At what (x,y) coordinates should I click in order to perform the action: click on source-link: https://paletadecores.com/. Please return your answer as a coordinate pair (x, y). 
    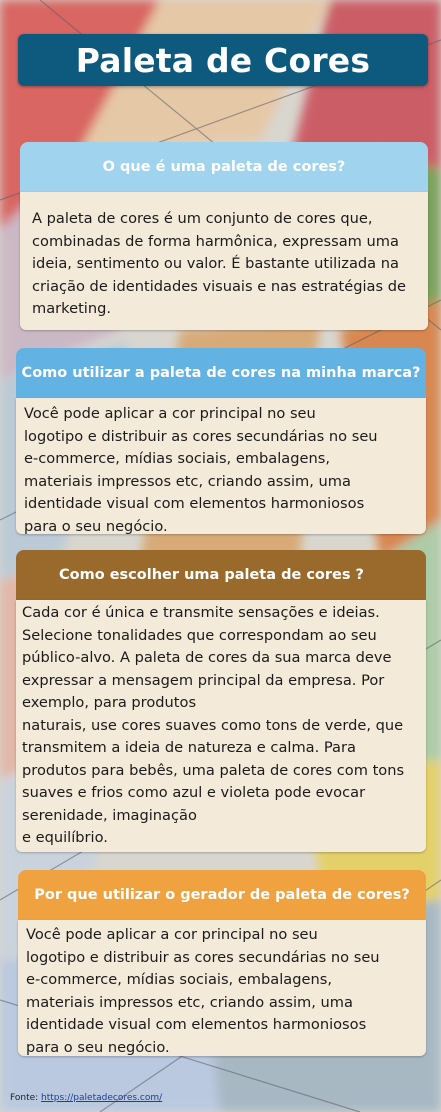
    Looking at the image, I should click on (101, 1098).